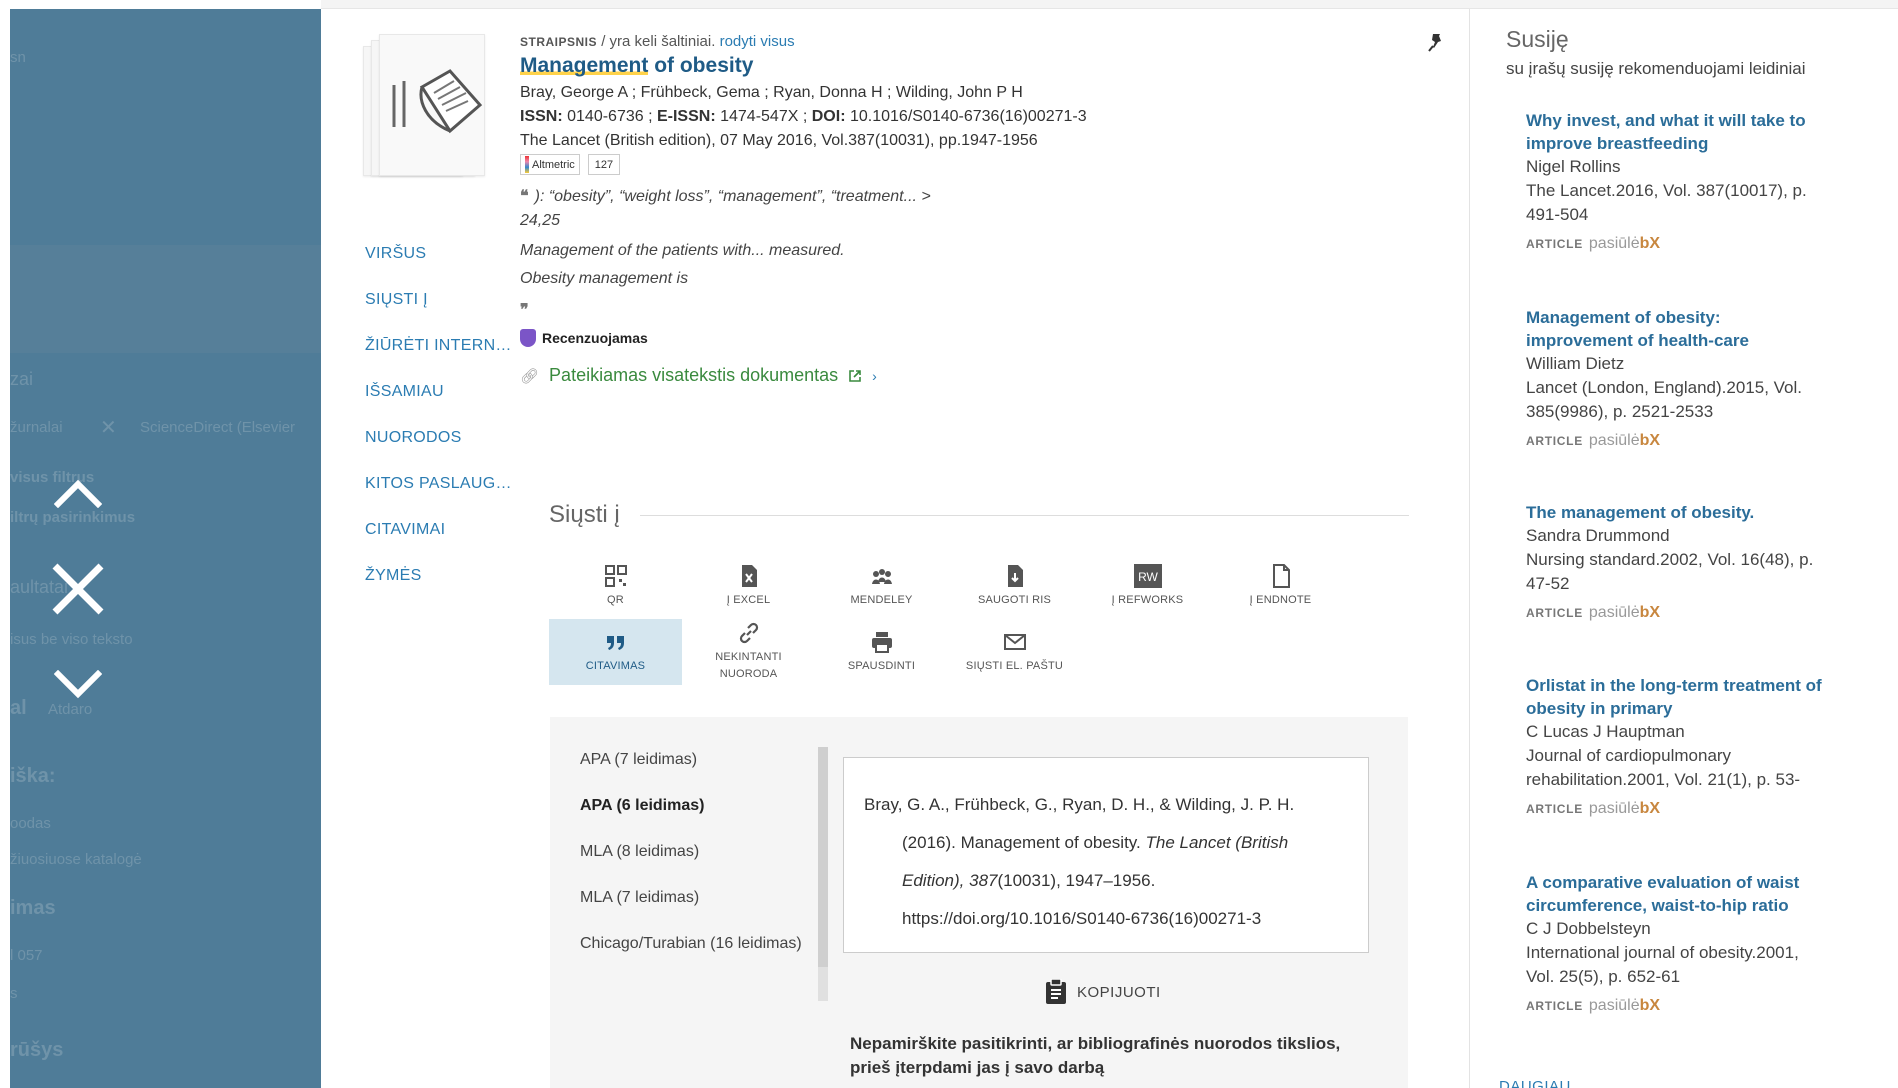  What do you see at coordinates (615, 642) in the screenshot?
I see `quote-icon` at bounding box center [615, 642].